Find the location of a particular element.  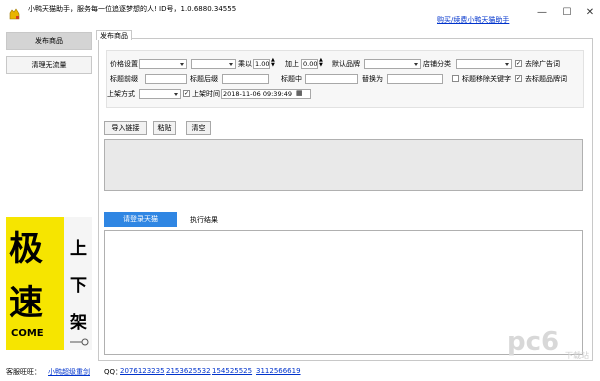

add-stepper-icon: ▲ ▼ is located at coordinates (321, 63).